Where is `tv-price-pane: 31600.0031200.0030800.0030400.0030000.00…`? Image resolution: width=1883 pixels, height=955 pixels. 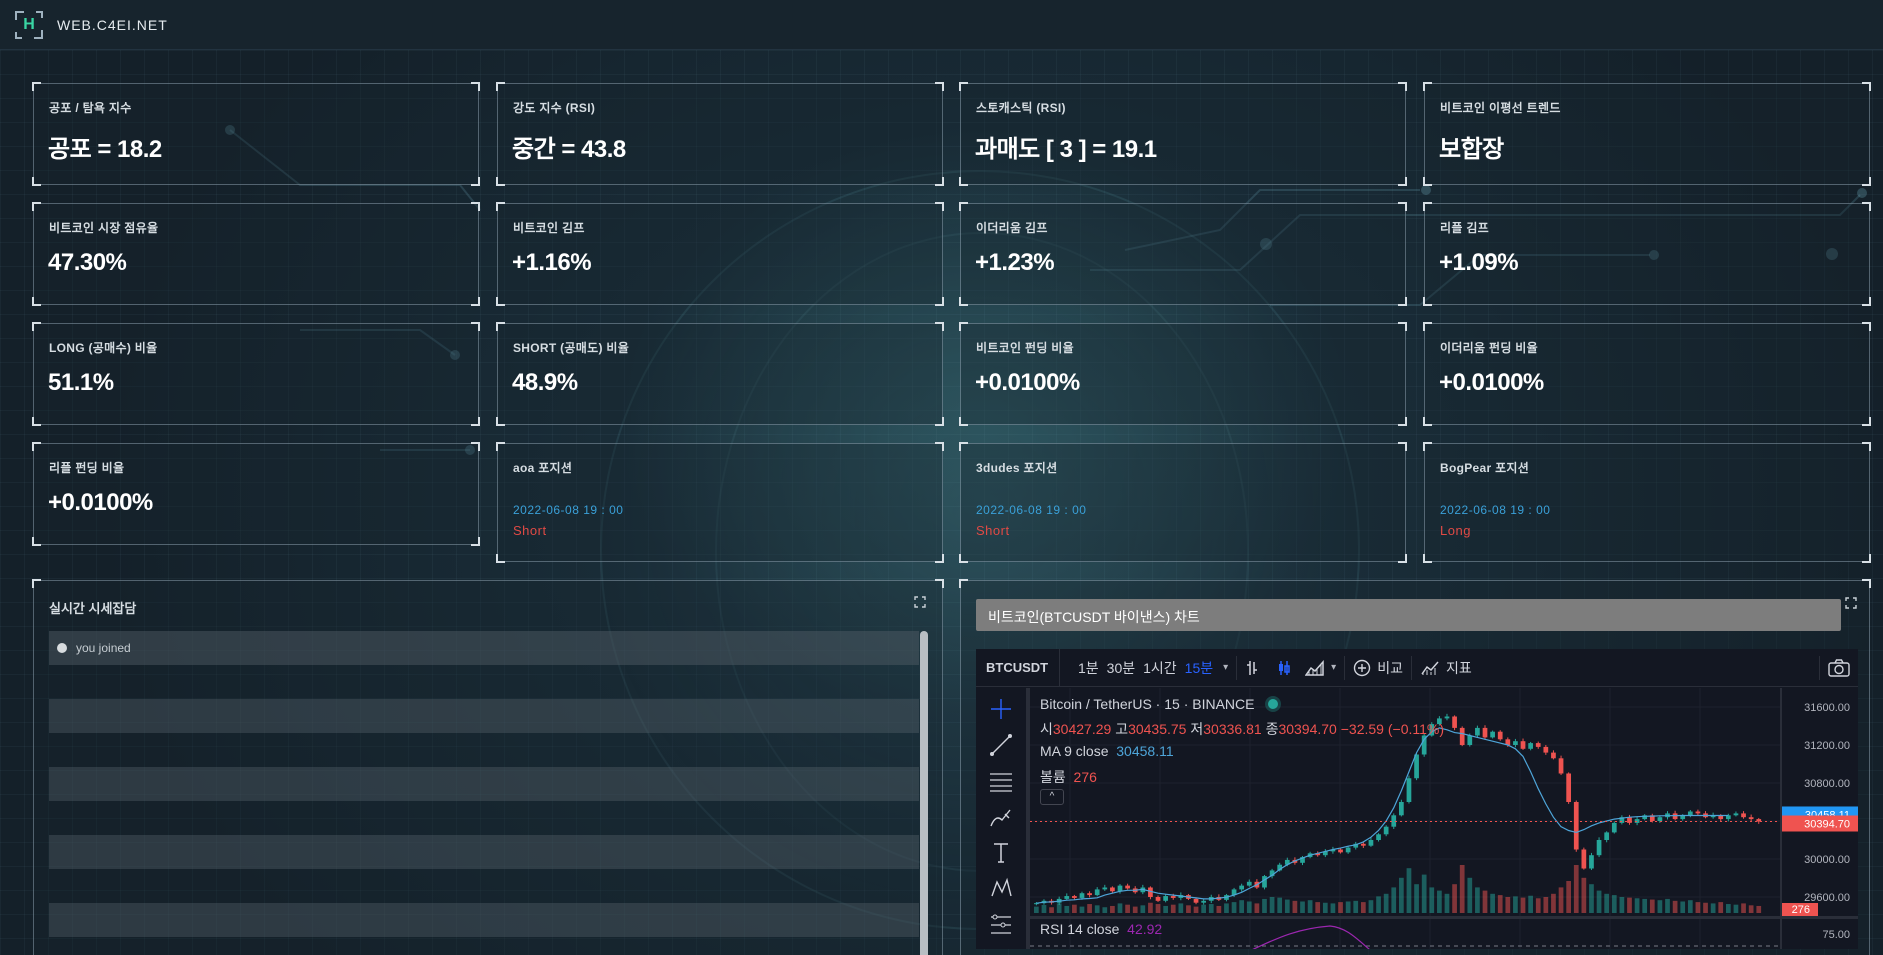 tv-price-pane: 31600.0031200.0030800.0030400.0030000.00… is located at coordinates (1444, 818).